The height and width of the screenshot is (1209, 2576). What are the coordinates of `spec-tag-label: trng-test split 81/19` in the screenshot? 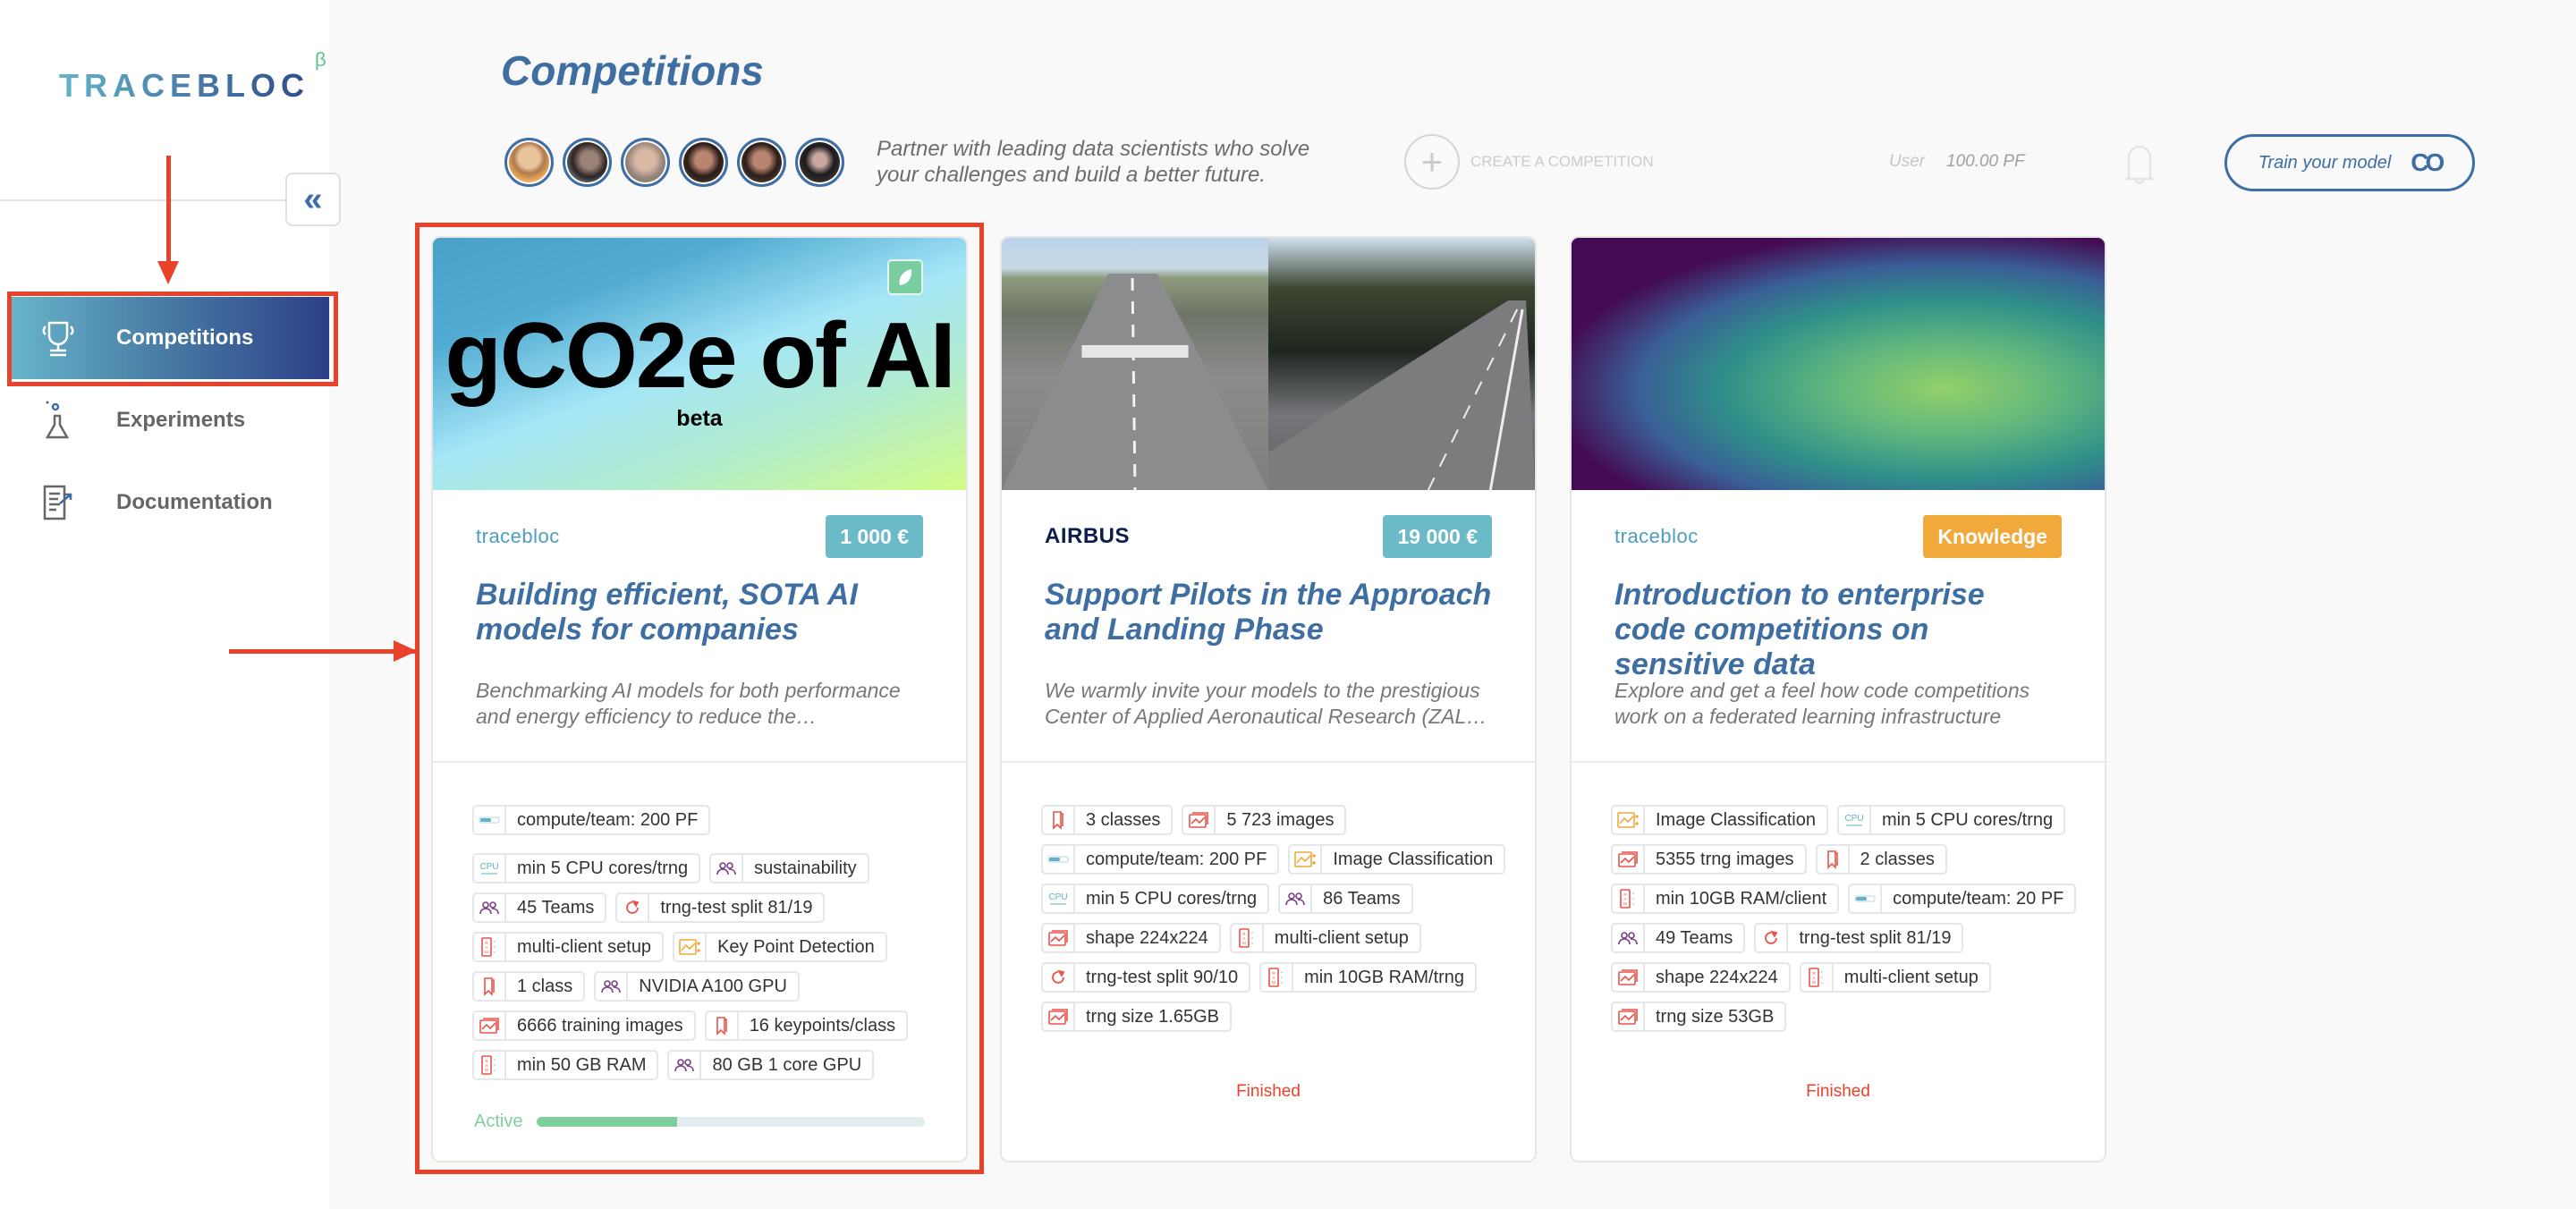 It's located at (1875, 937).